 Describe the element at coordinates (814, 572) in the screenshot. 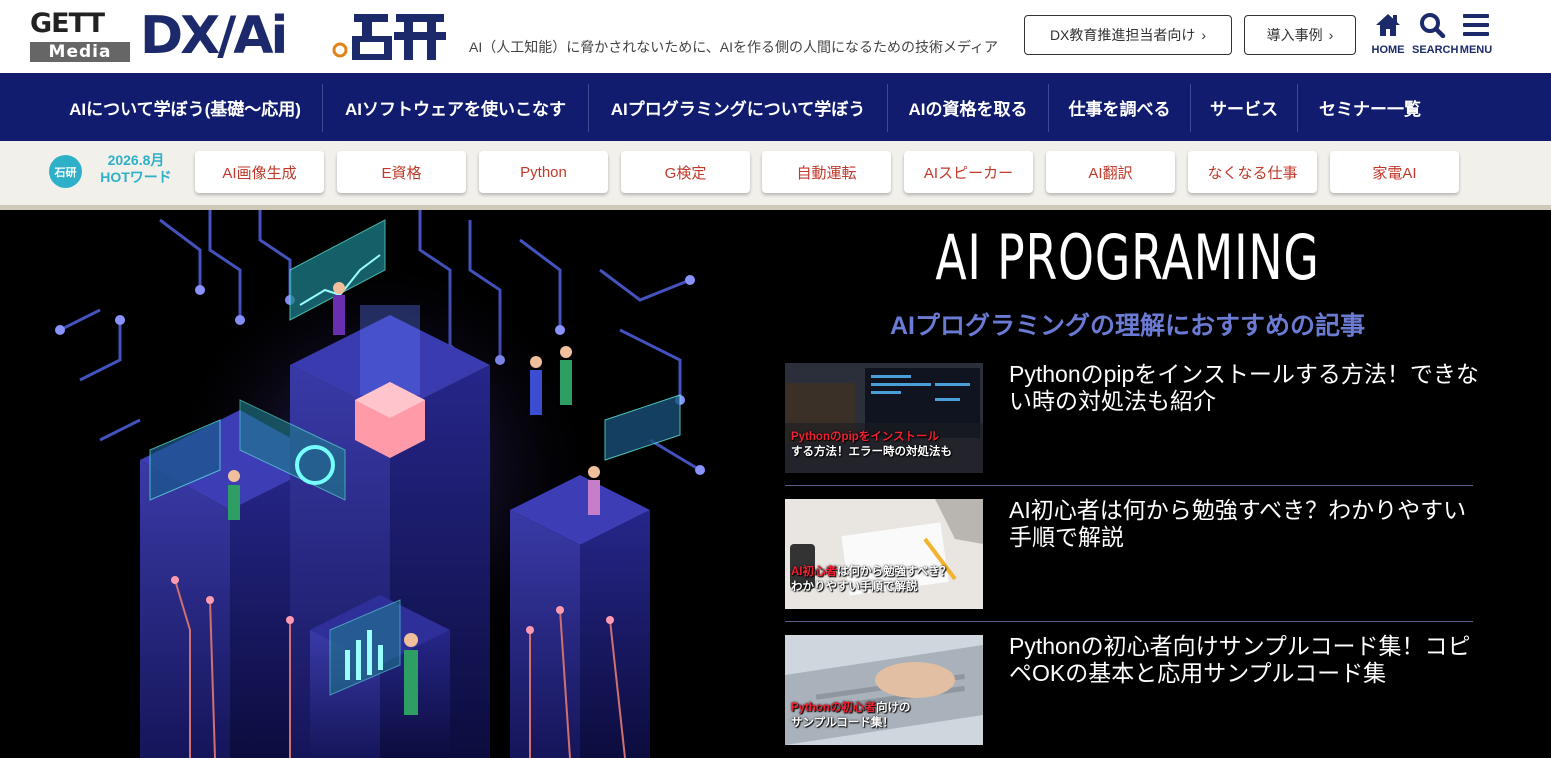

I see `thumbnail-caption-line1-red: AI初心者` at that location.